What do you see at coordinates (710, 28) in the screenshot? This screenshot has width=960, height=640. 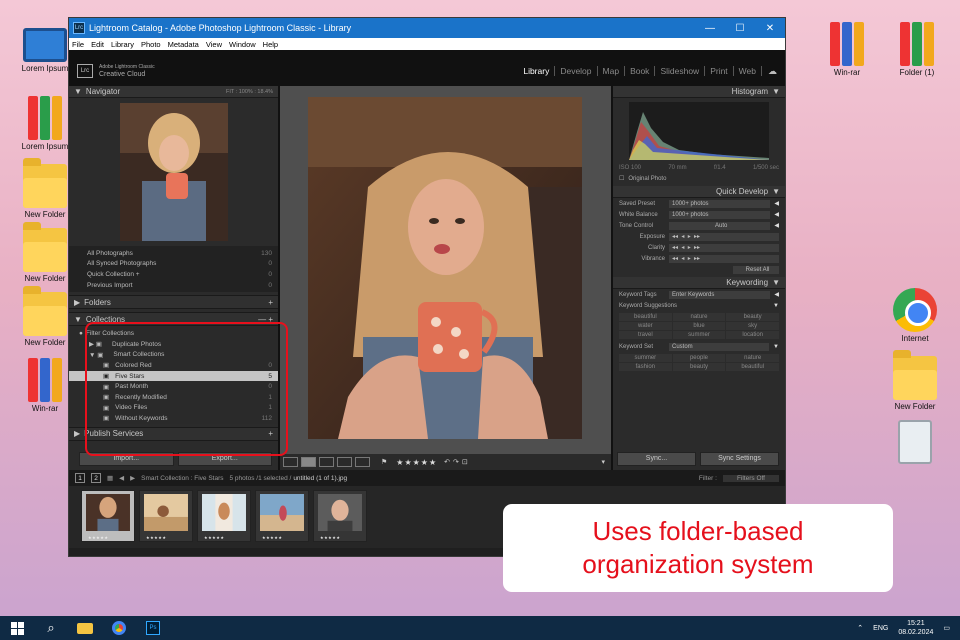 I see `minimize-button: —` at bounding box center [710, 28].